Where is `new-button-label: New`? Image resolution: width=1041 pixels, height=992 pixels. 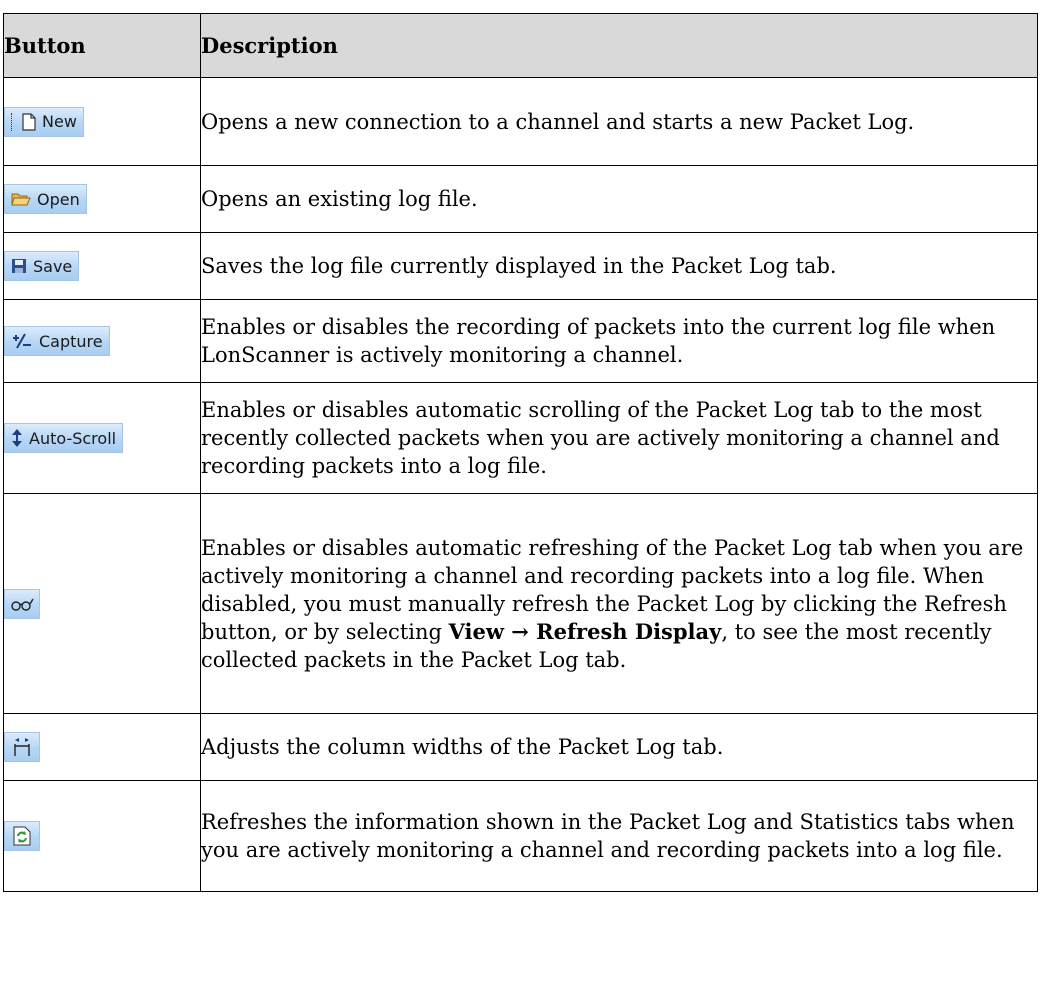 new-button-label: New is located at coordinates (59, 121).